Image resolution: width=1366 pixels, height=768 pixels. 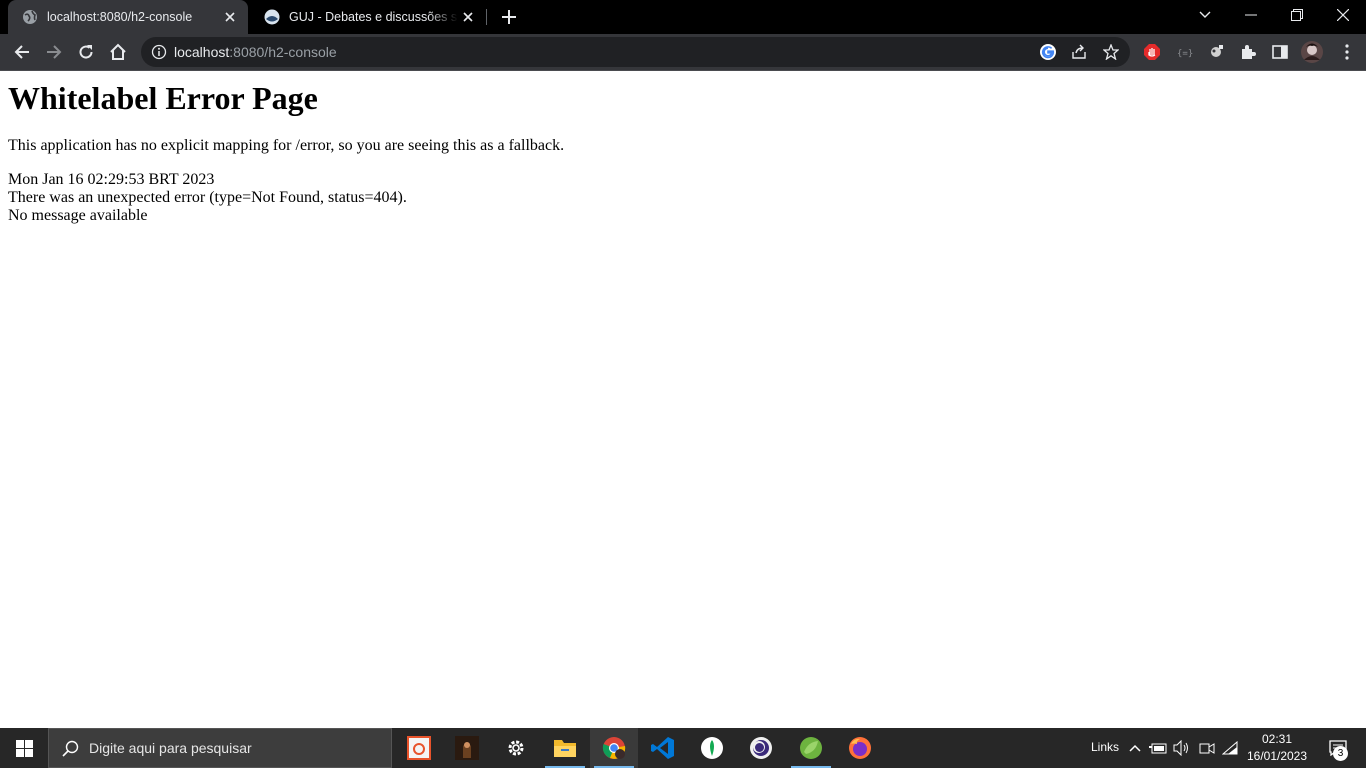 I want to click on minimize-icon, so click(x=1251, y=15).